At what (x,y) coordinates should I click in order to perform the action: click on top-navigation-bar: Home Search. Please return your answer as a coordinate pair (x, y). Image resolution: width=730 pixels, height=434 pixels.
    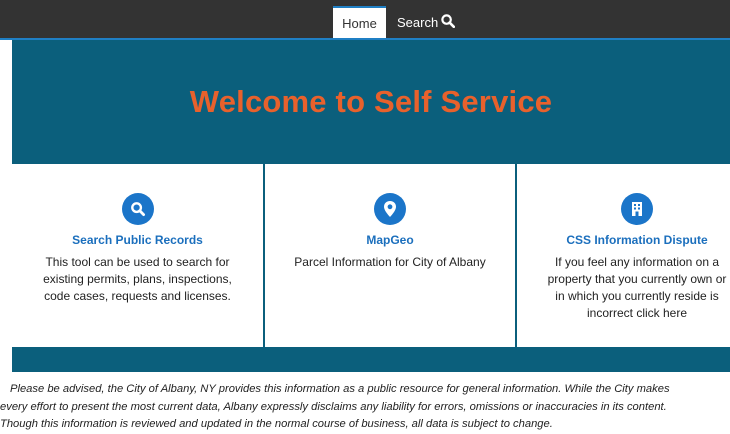
    Looking at the image, I should click on (365, 20).